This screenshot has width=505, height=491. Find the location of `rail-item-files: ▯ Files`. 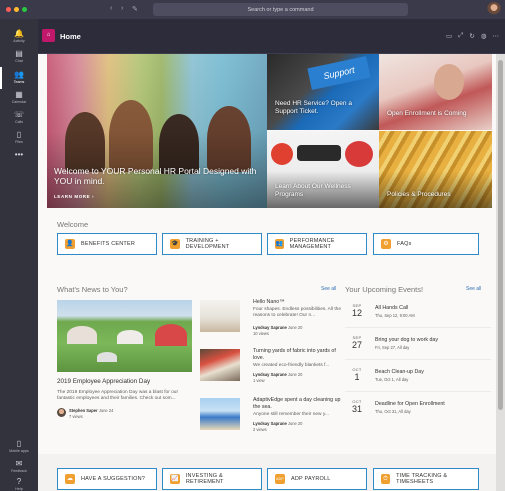

rail-item-files: ▯ Files is located at coordinates (19, 137).